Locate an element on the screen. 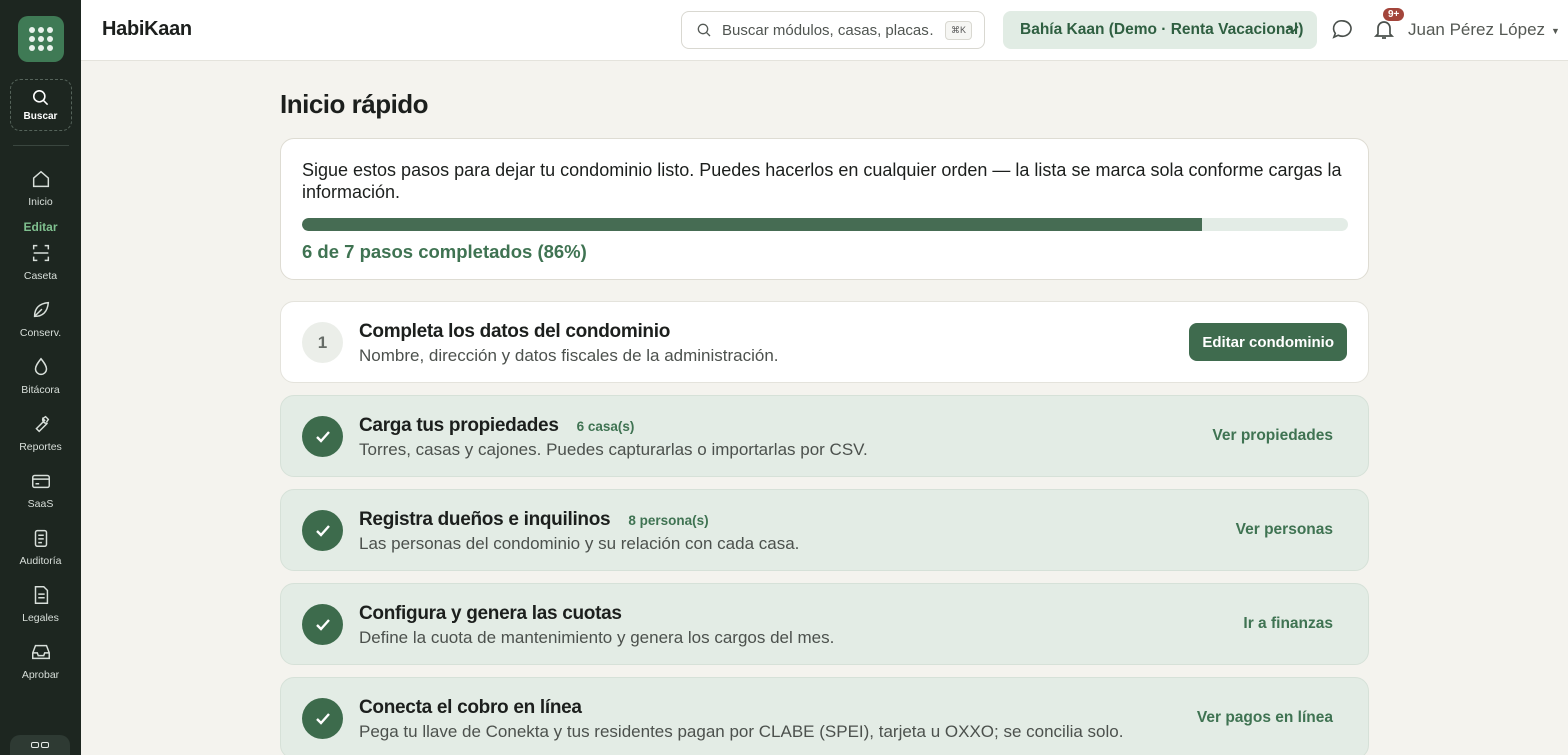 This screenshot has width=1568, height=755. sidebar-item-auditoria: Auditoría is located at coordinates (40, 547).